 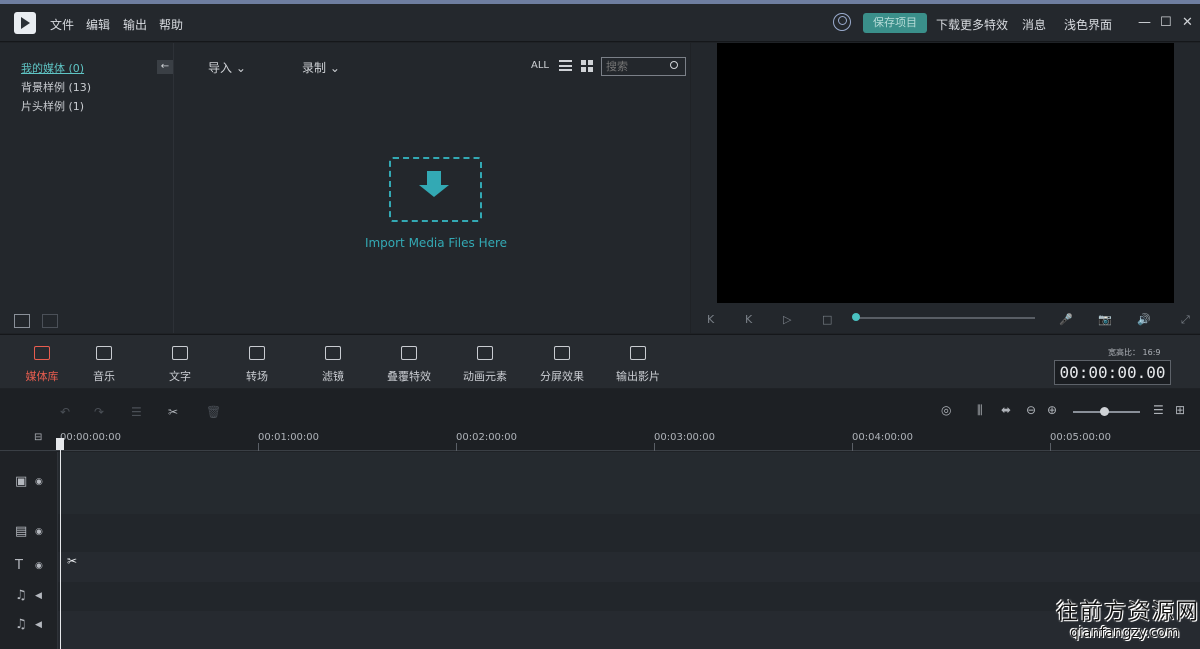 I want to click on tool-elements: 动画元素, so click(x=485, y=362).